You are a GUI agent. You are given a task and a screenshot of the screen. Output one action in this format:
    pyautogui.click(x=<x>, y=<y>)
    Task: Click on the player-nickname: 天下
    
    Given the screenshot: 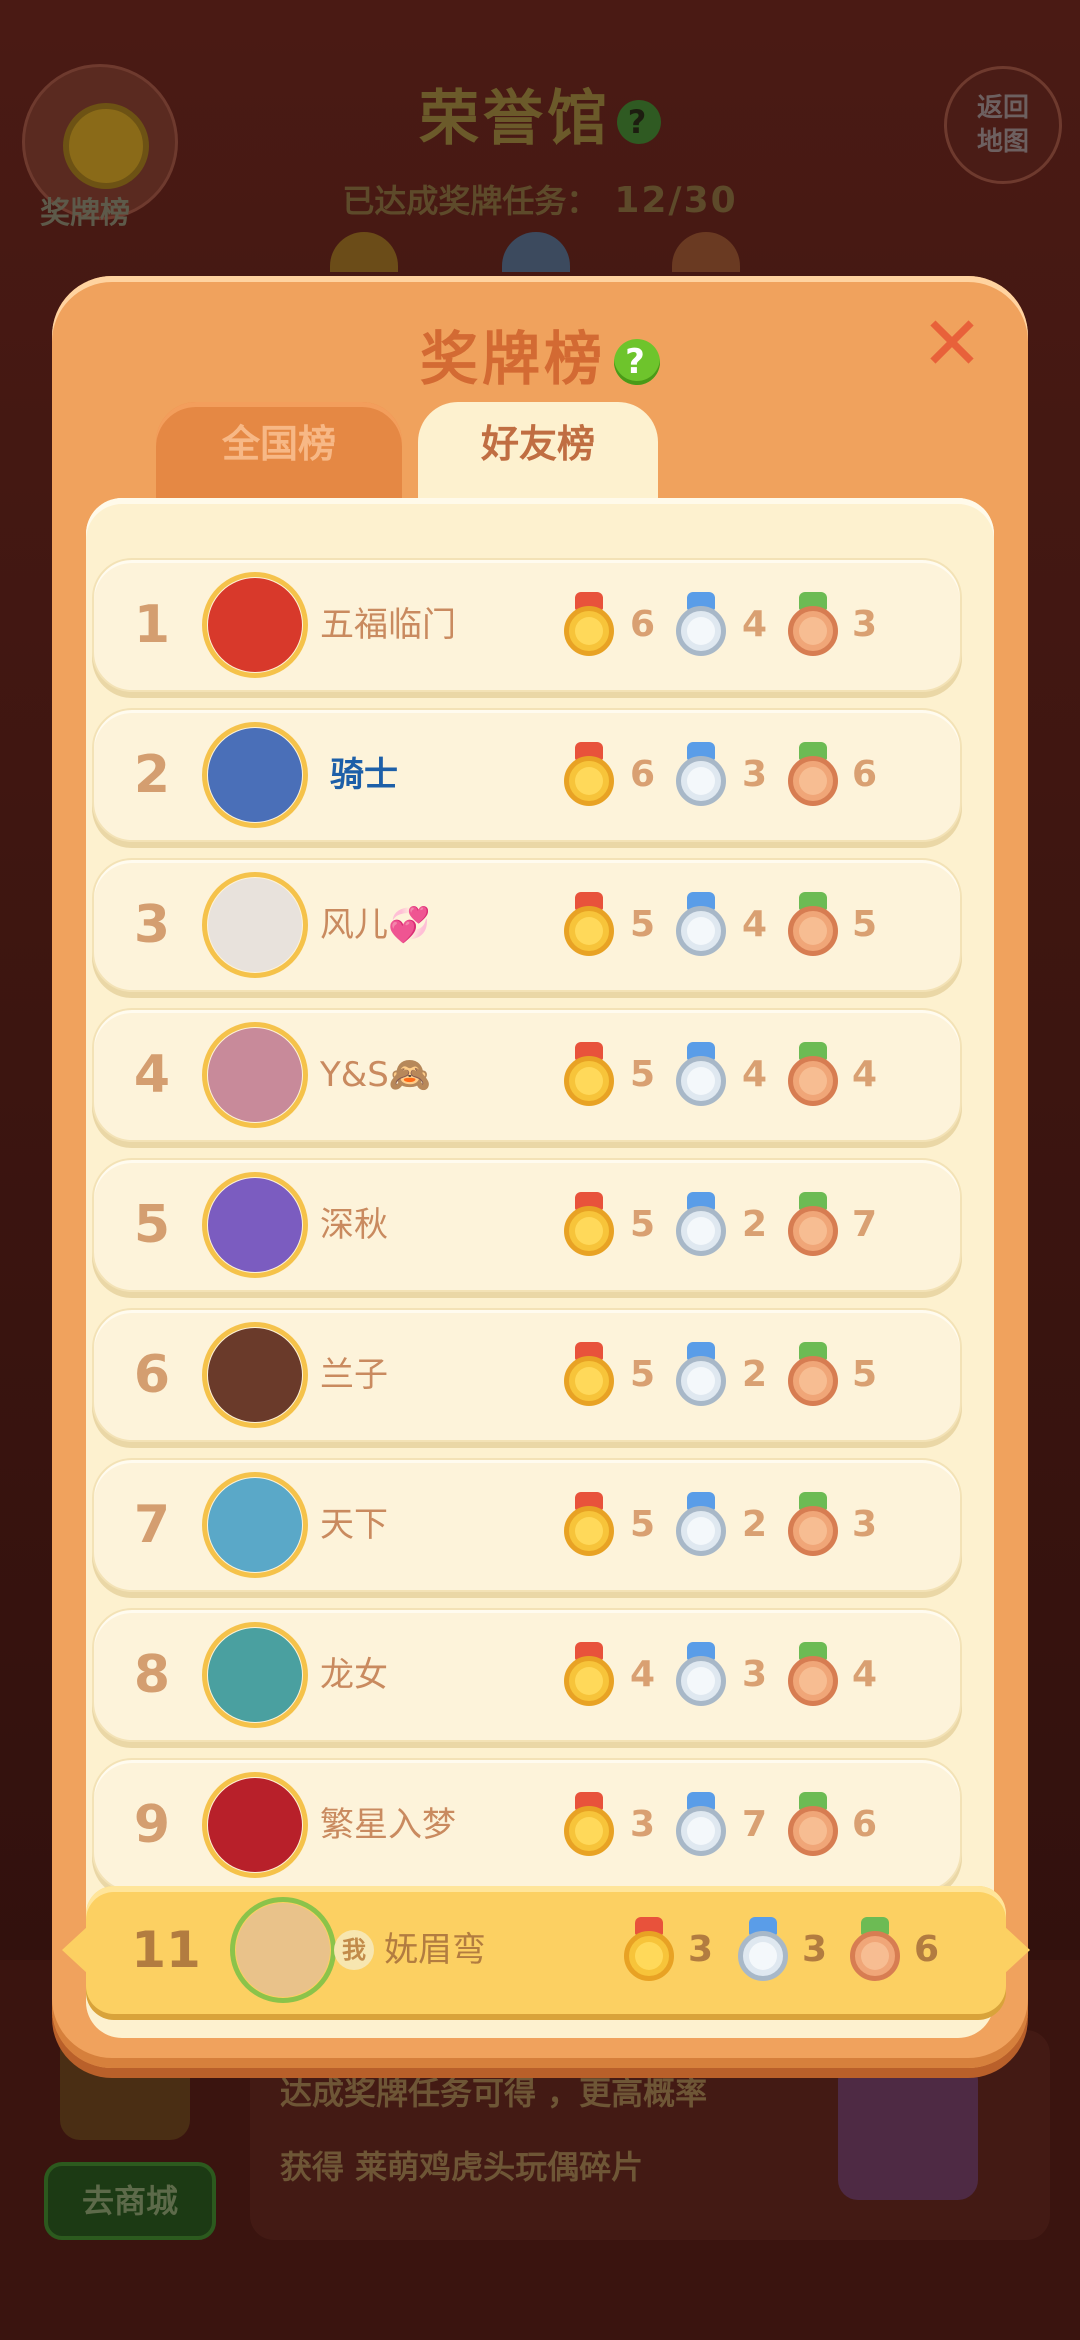 What is the action you would take?
    pyautogui.click(x=354, y=1525)
    